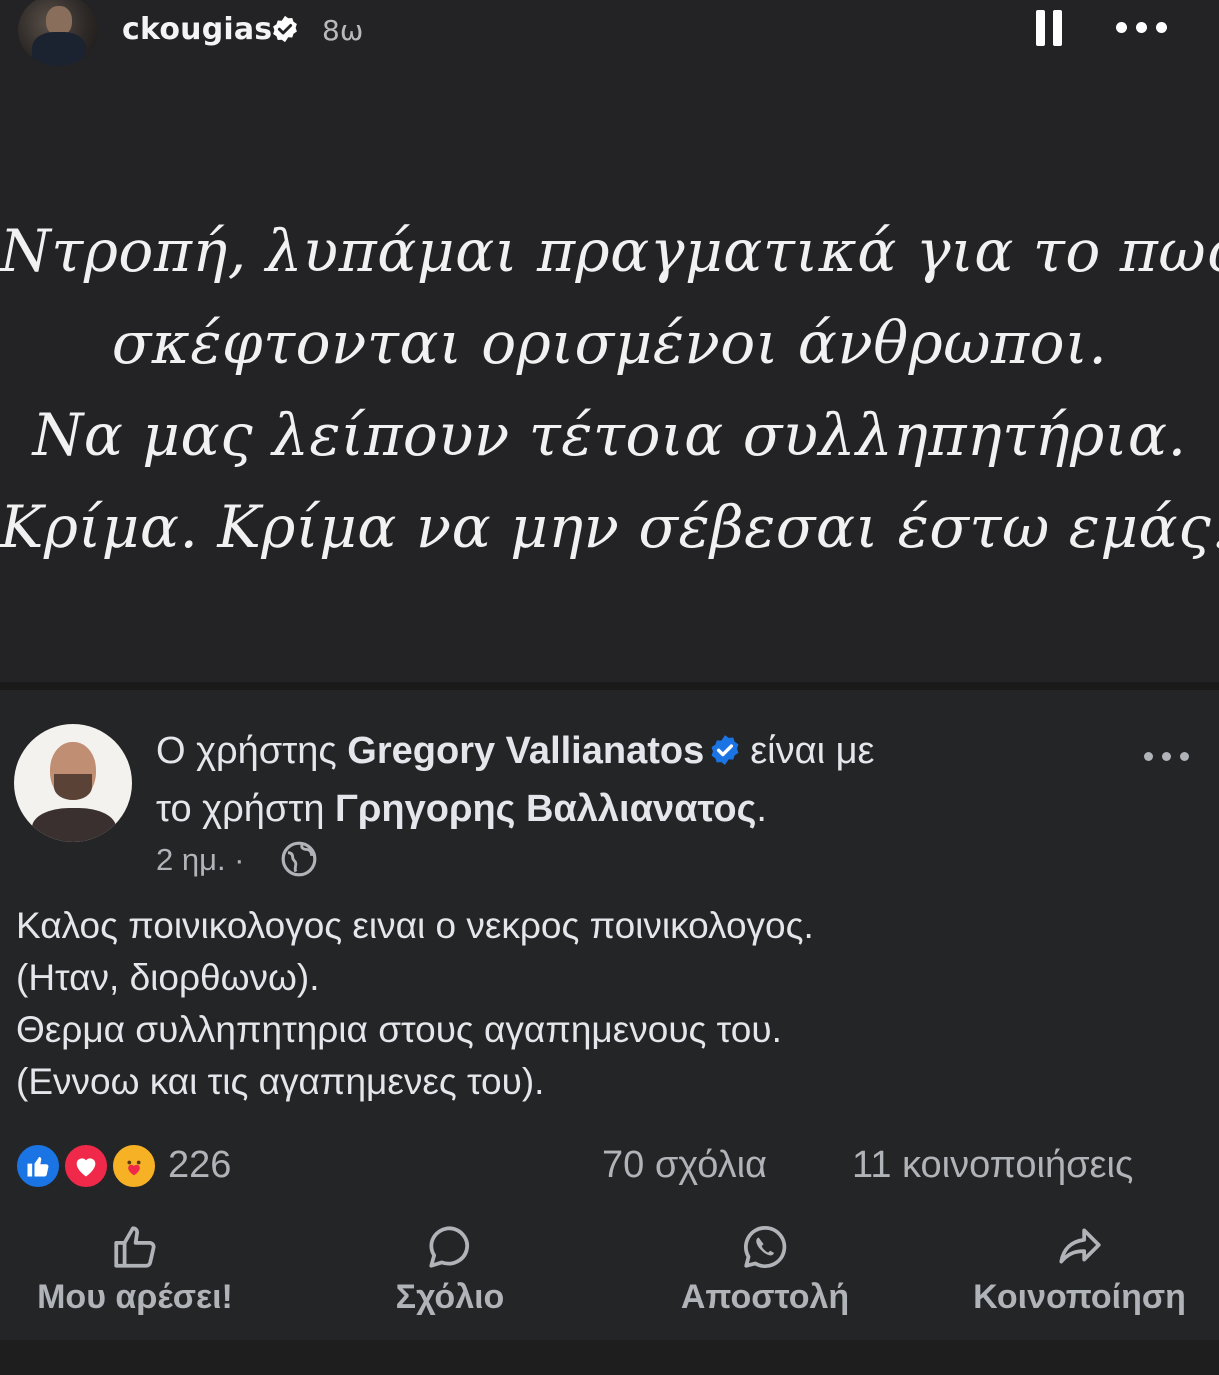 The width and height of the screenshot is (1219, 1375). Describe the element at coordinates (168, 977) in the screenshot. I see `body-line: (Ηταν, διορθωνω).` at that location.